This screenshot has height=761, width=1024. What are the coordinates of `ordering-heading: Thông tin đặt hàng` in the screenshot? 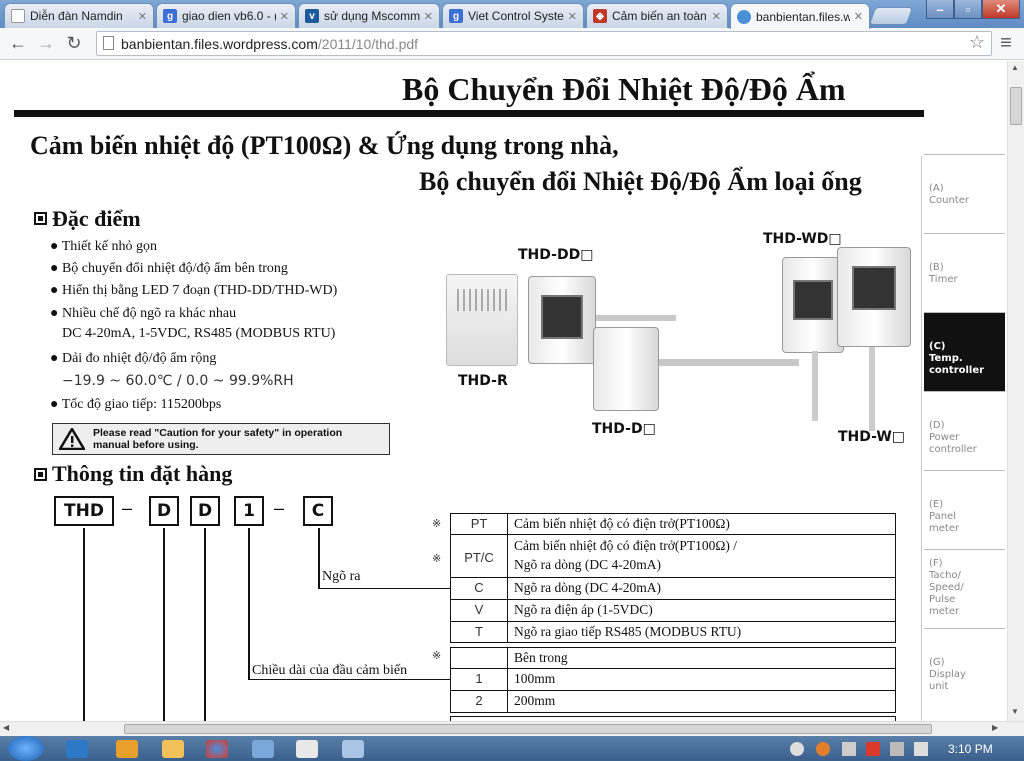 It's located at (142, 473).